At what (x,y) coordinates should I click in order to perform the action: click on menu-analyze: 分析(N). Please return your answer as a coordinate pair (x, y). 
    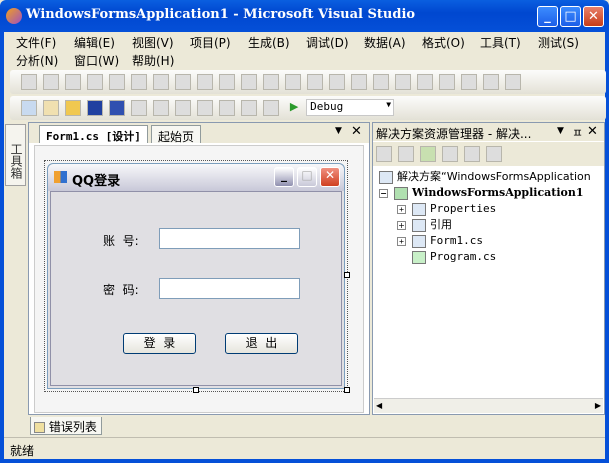
    Looking at the image, I should click on (37, 61).